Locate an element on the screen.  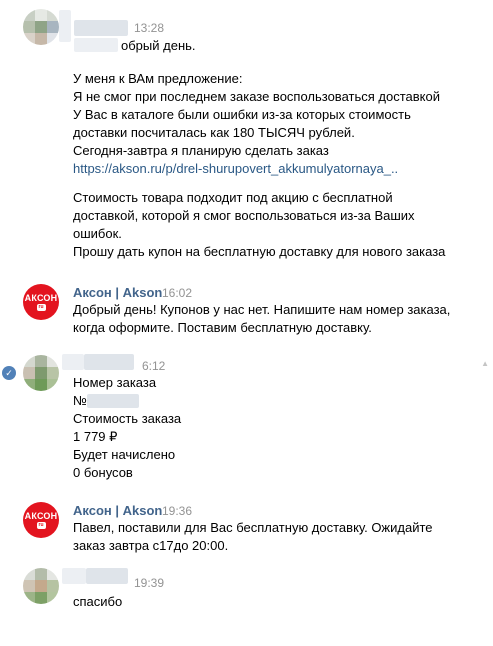
message-time: 13:28 is located at coordinates (149, 28).